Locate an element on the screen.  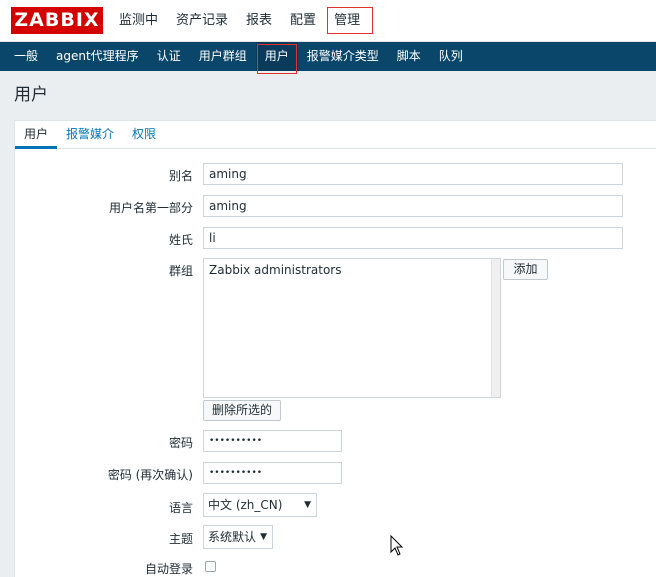
zabbix-logo: ZABBIX is located at coordinates (57, 20).